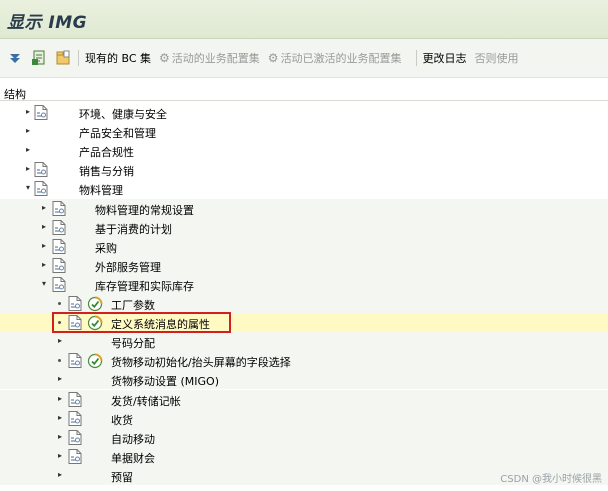  Describe the element at coordinates (133, 229) in the screenshot. I see `tree-node-label: 基于消费的计划` at that location.